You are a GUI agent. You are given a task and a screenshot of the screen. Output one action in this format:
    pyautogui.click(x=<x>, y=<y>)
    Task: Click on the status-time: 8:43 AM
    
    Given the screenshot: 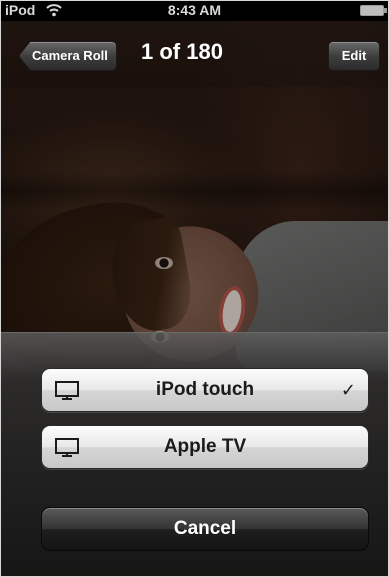 What is the action you would take?
    pyautogui.click(x=194, y=10)
    